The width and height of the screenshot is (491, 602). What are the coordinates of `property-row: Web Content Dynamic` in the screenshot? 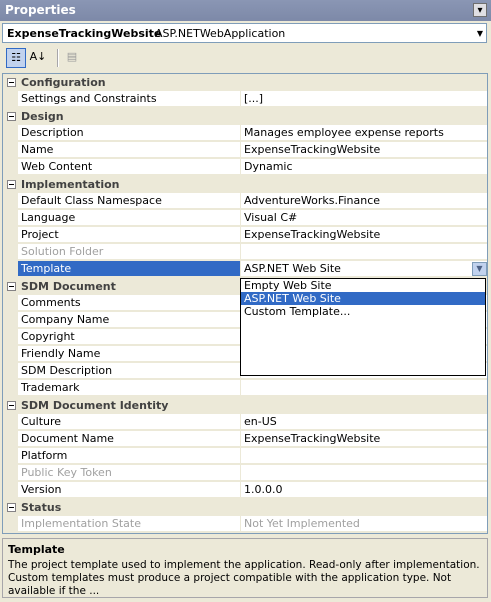 It's located at (245, 167).